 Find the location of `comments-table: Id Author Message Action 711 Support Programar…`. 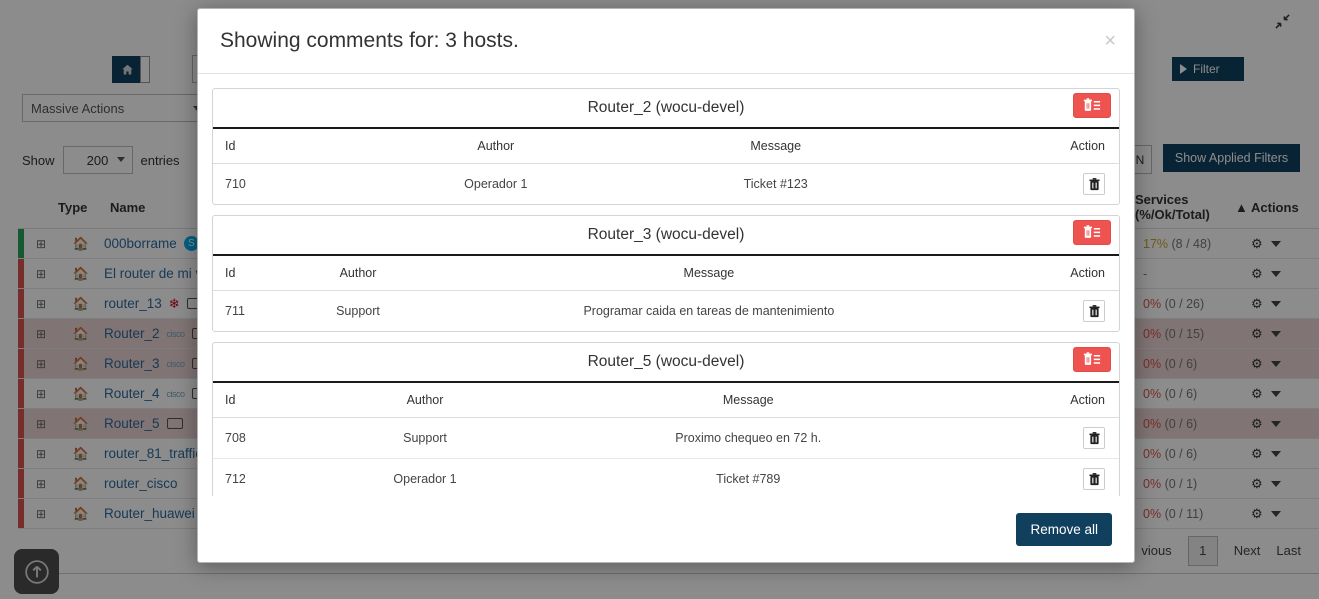

comments-table: Id Author Message Action 711 Support Programar… is located at coordinates (666, 293).